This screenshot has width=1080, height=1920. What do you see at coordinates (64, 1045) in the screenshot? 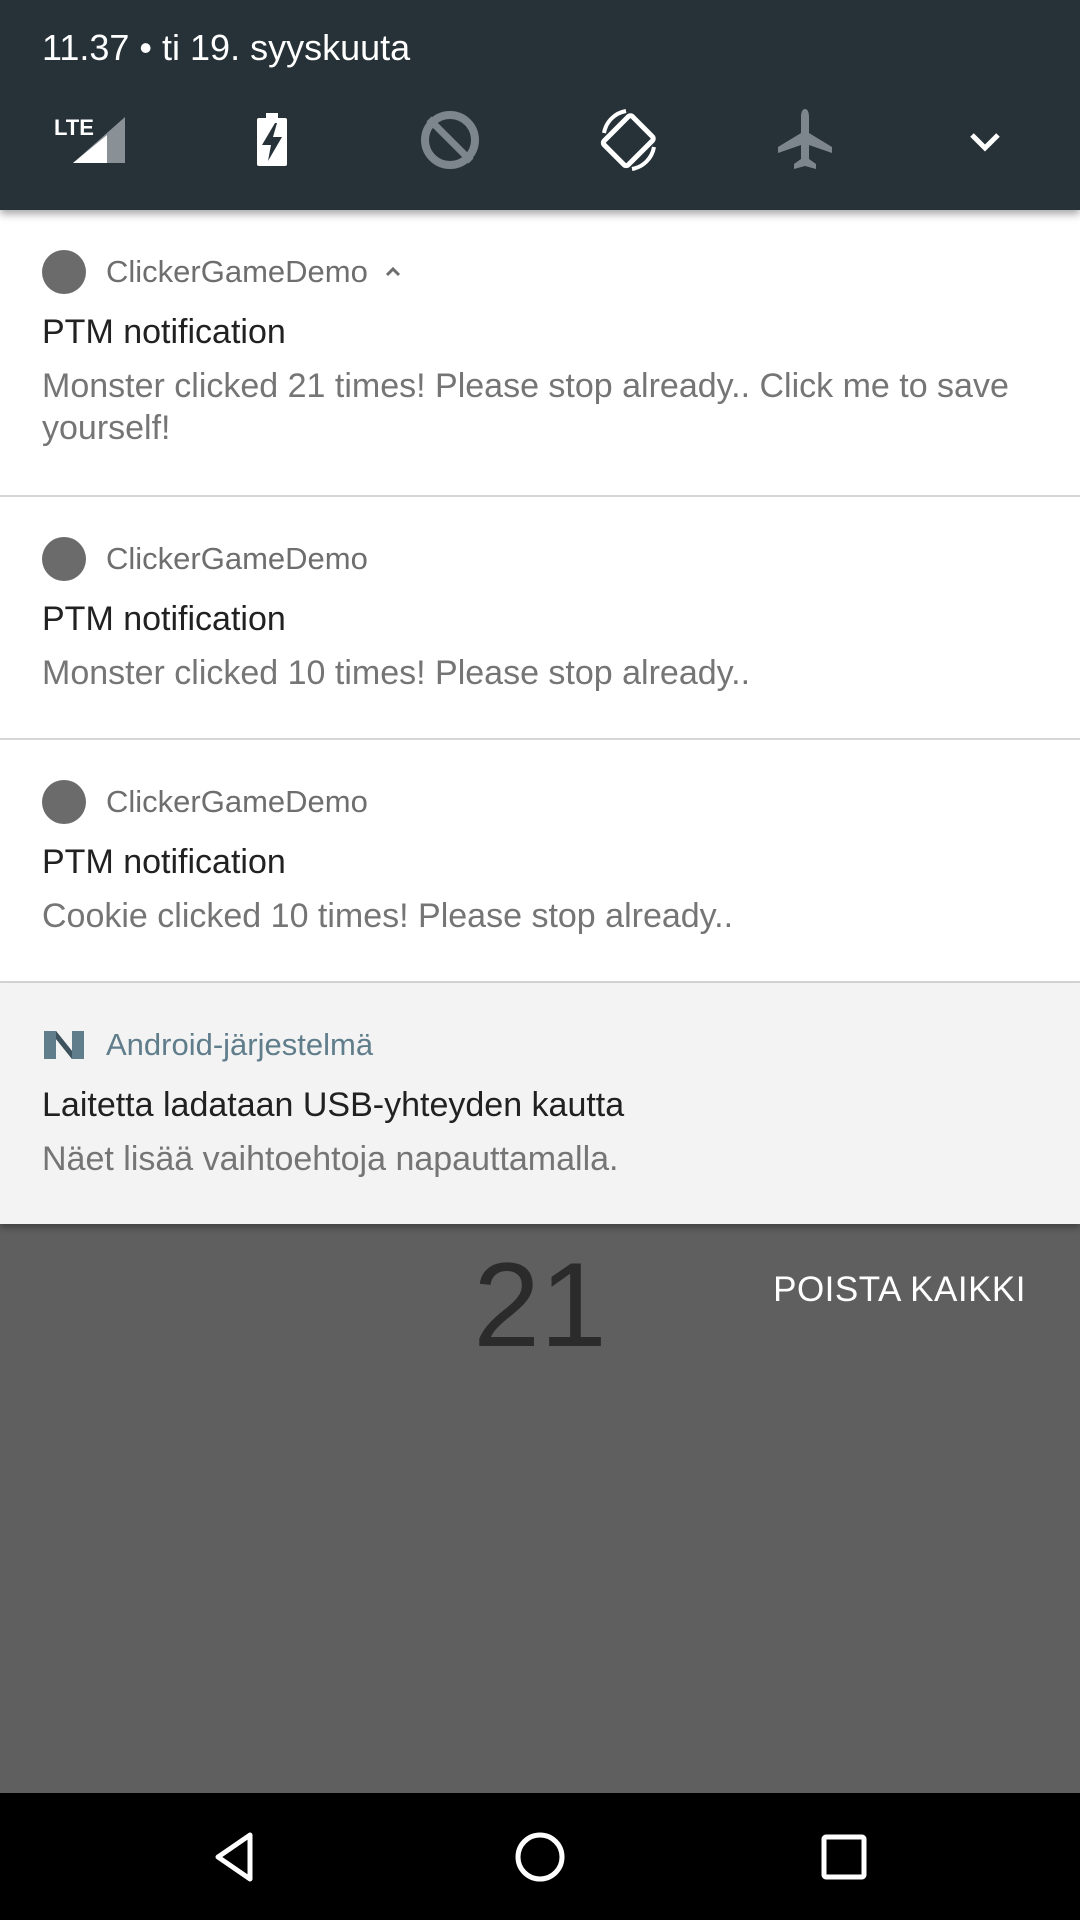
I see `android-logo-icon` at bounding box center [64, 1045].